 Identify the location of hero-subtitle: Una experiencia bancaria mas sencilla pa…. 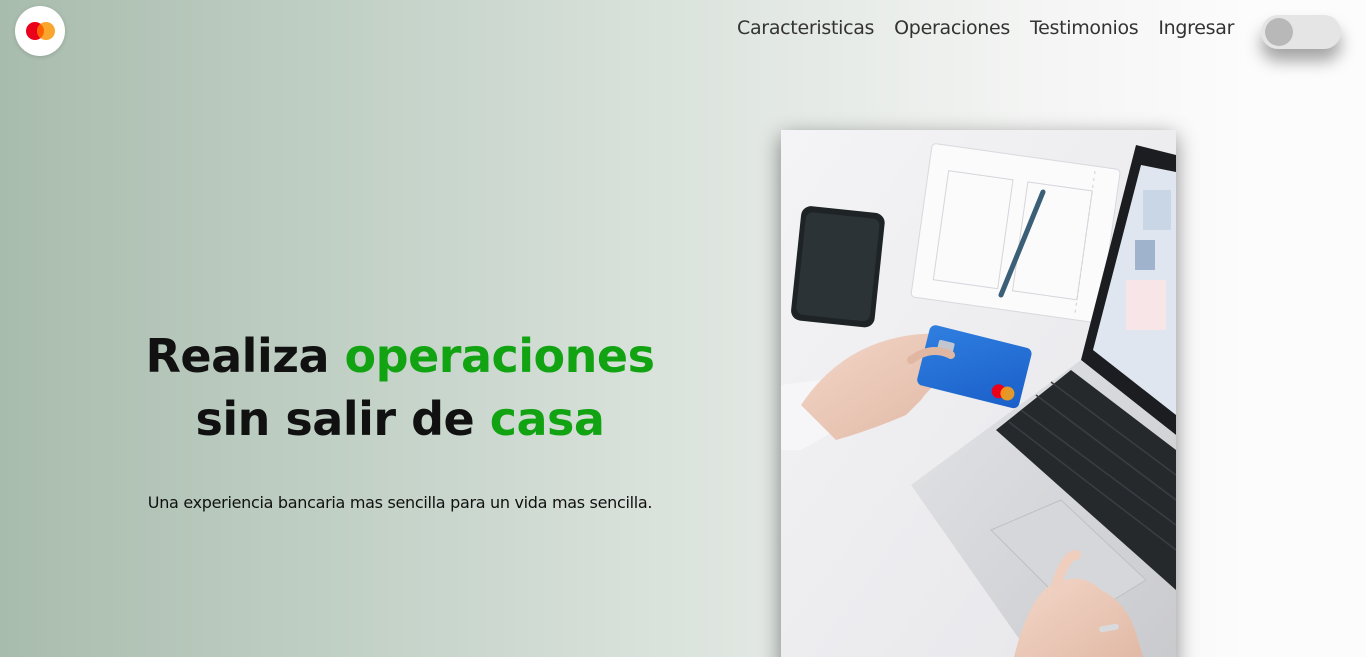
(400, 502).